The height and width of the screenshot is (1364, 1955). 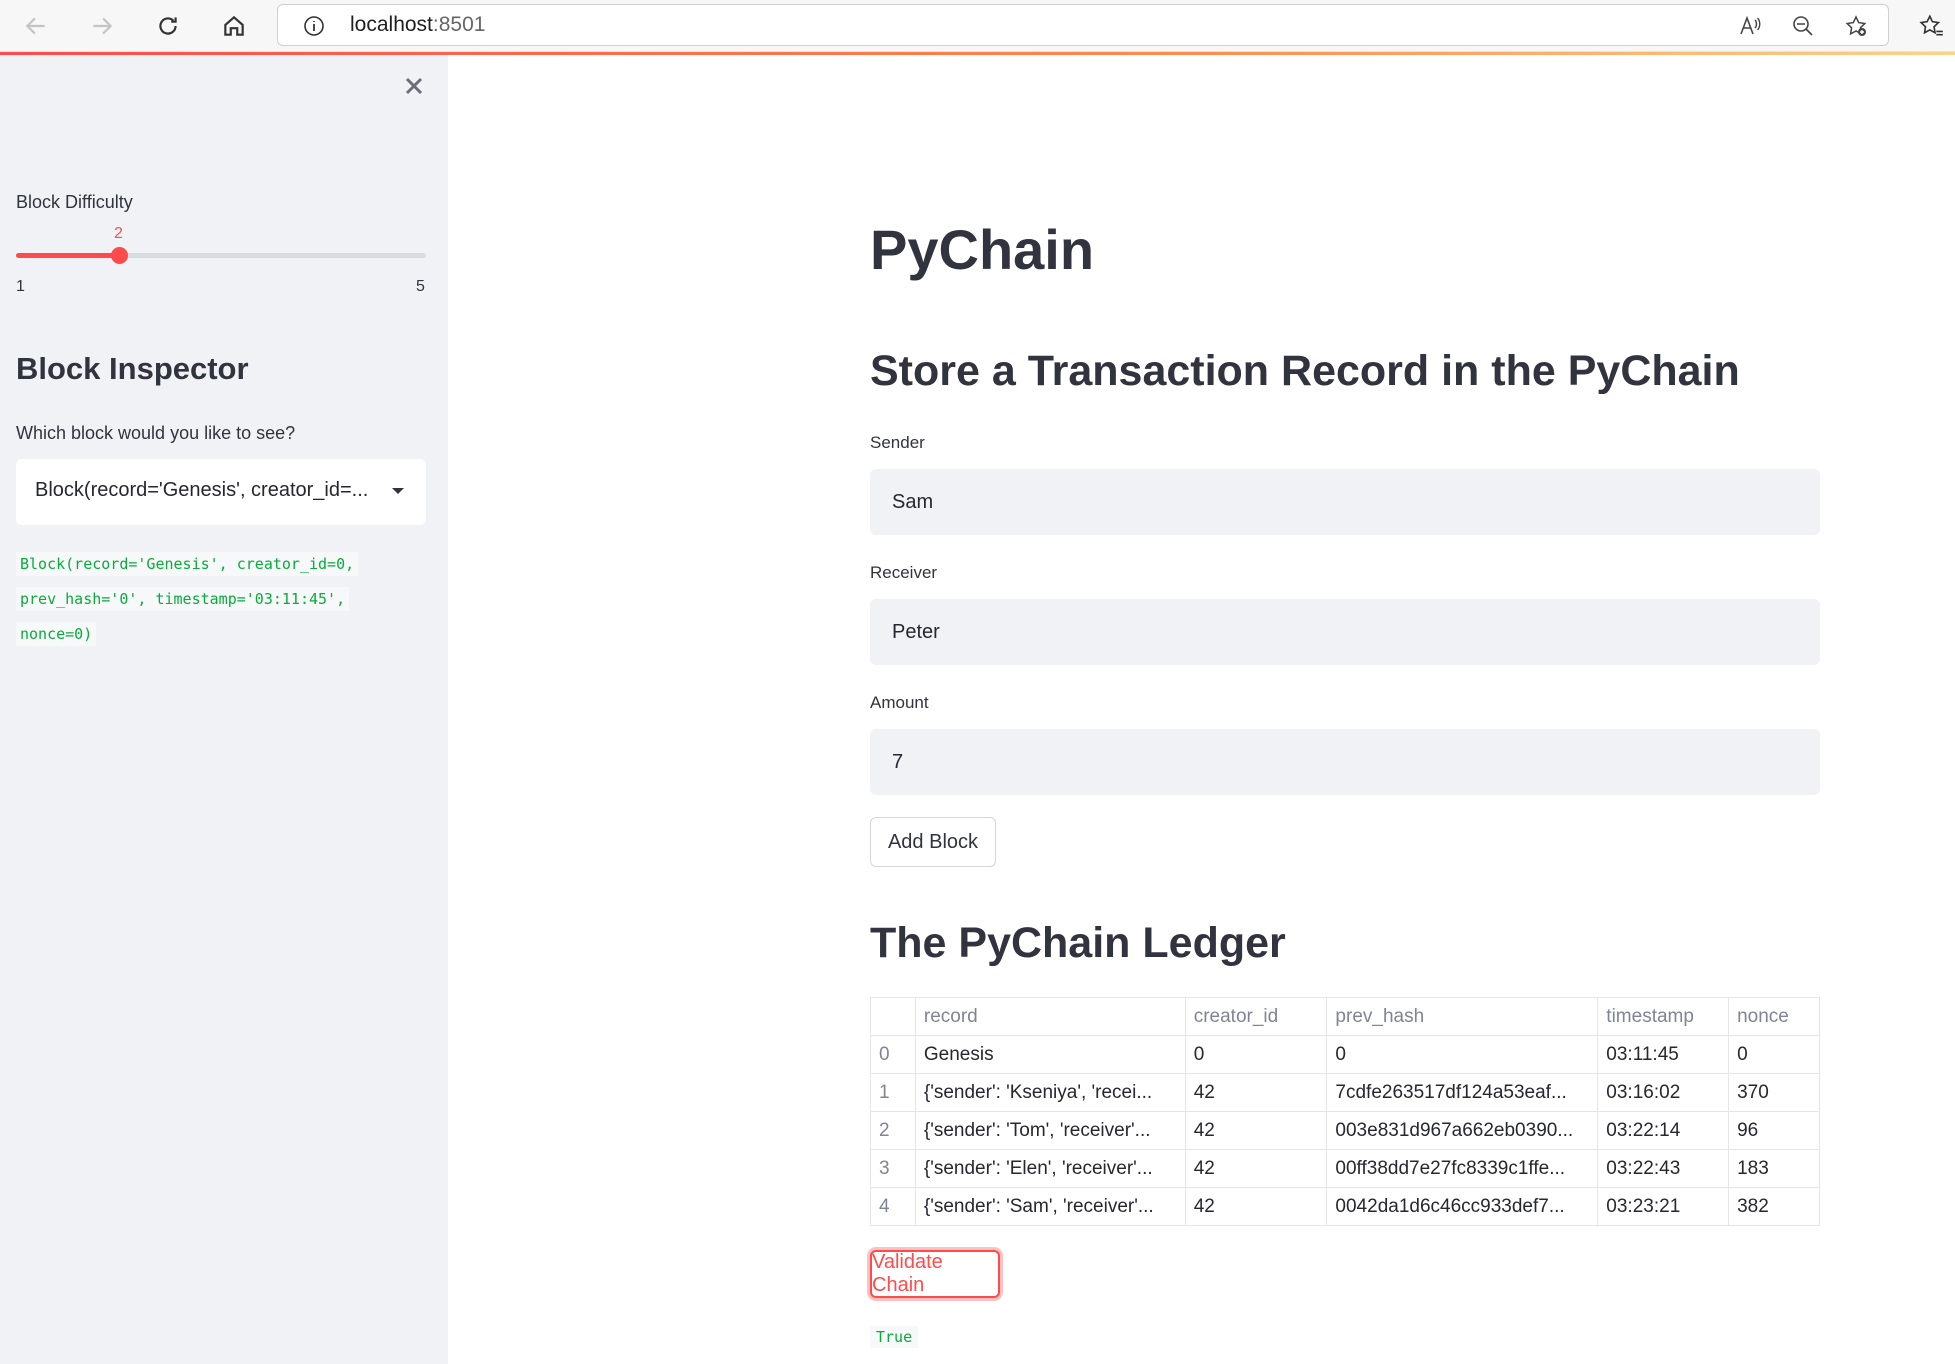 What do you see at coordinates (899, 702) in the screenshot?
I see `amount-label: Amount` at bounding box center [899, 702].